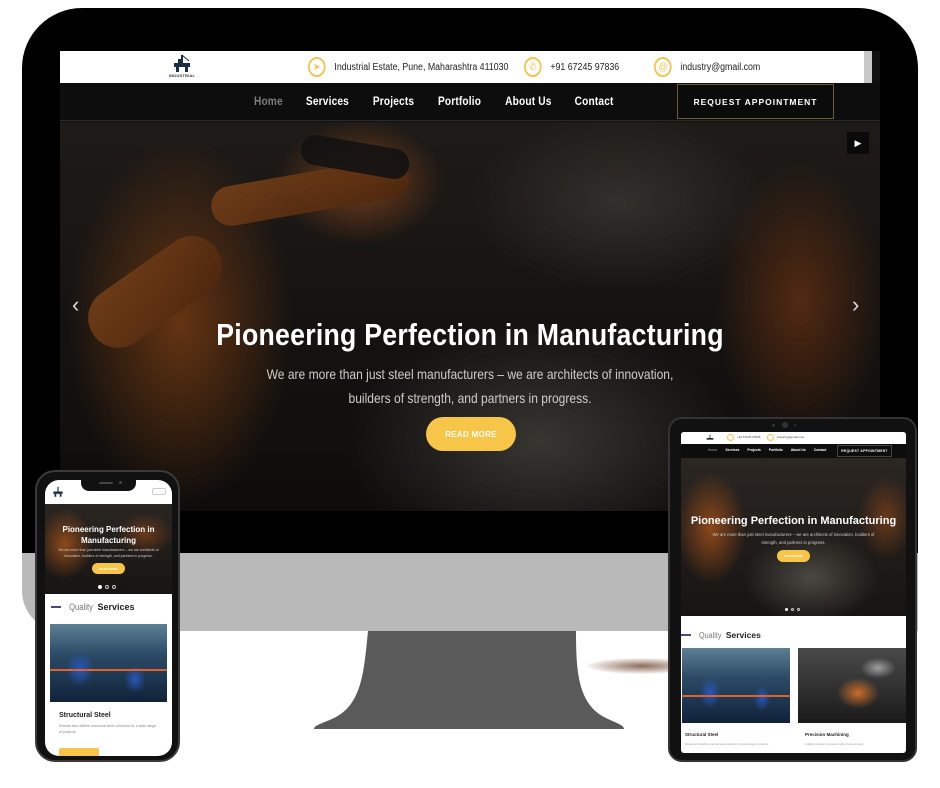  I want to click on play-icon: ▶, so click(858, 143).